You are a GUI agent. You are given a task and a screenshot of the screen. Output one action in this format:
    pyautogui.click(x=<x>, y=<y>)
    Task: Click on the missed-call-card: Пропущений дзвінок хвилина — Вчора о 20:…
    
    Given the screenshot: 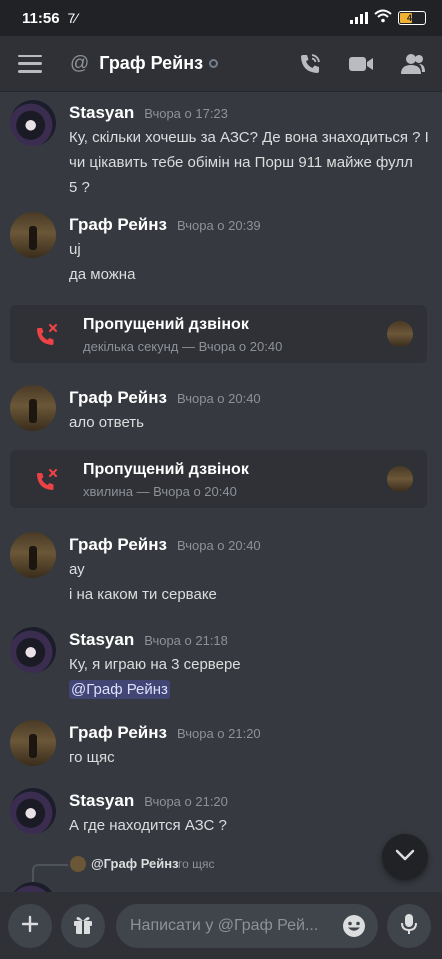 What is the action you would take?
    pyautogui.click(x=218, y=479)
    